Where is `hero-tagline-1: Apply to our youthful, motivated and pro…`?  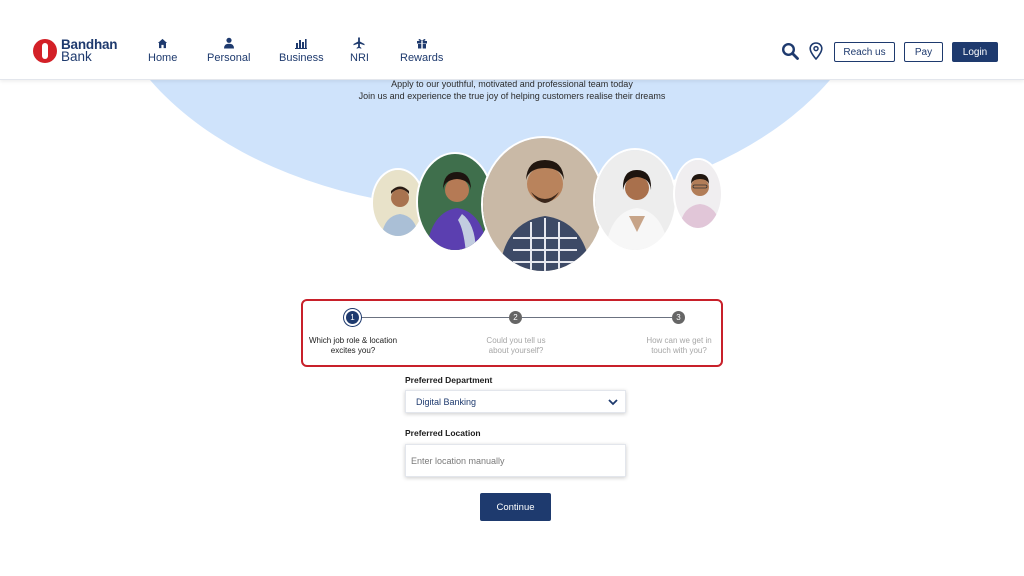
hero-tagline-1: Apply to our youthful, motivated and pro… is located at coordinates (512, 84).